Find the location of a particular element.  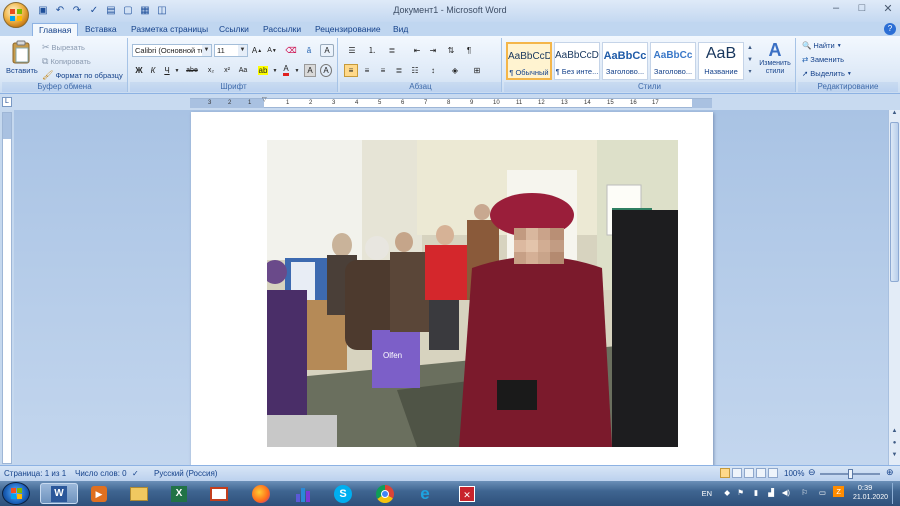

format-painter-button: 🖌 Формат по образцу is located at coordinates (82, 75).